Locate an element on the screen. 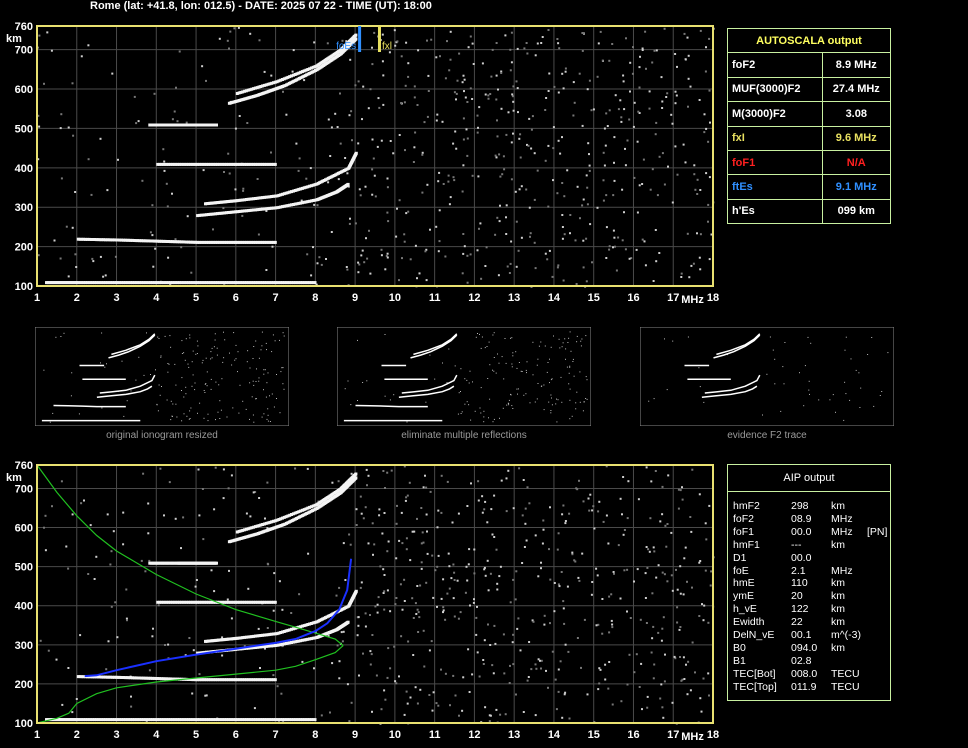 Image resolution: width=968 pixels, height=748 pixels. aip-cell: 22 is located at coordinates (797, 622).